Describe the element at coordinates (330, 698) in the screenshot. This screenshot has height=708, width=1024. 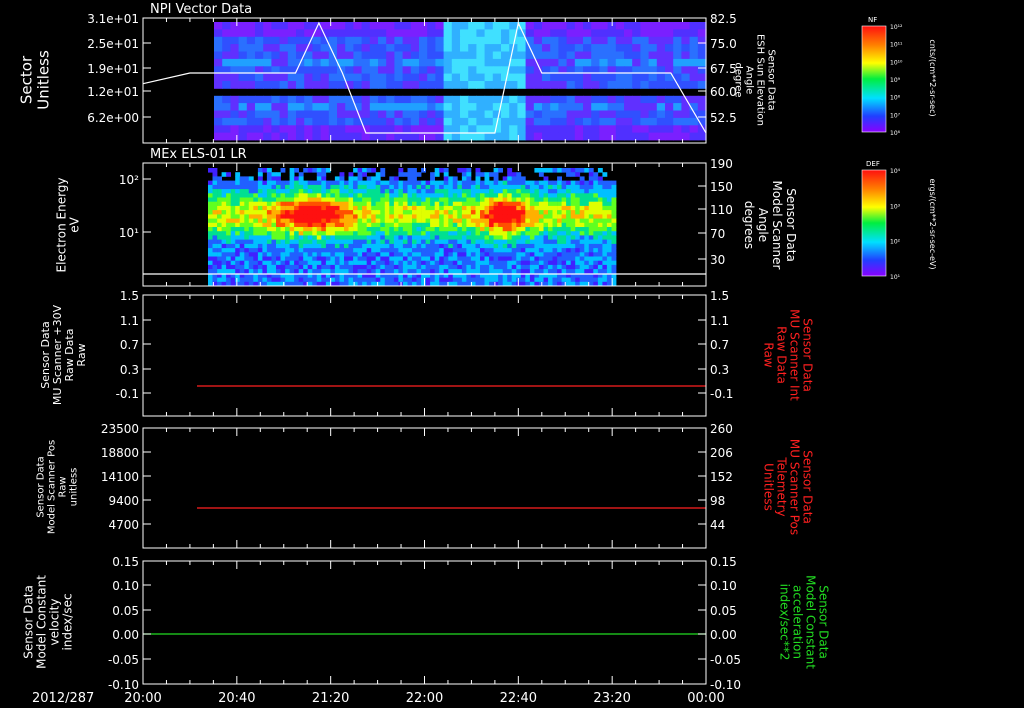
I see `time-tick-label: 21:20` at that location.